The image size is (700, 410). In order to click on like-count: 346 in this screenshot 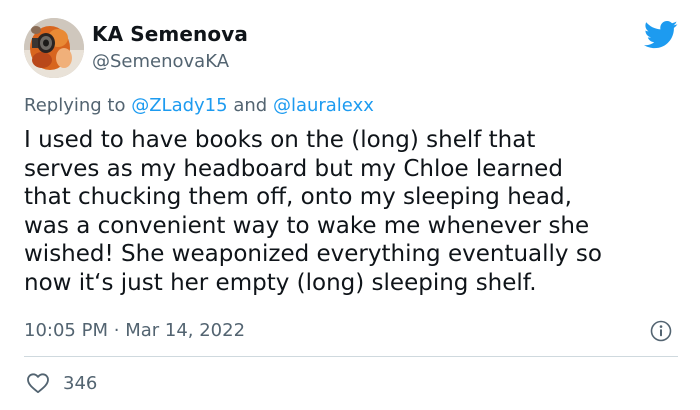, I will do `click(80, 383)`.